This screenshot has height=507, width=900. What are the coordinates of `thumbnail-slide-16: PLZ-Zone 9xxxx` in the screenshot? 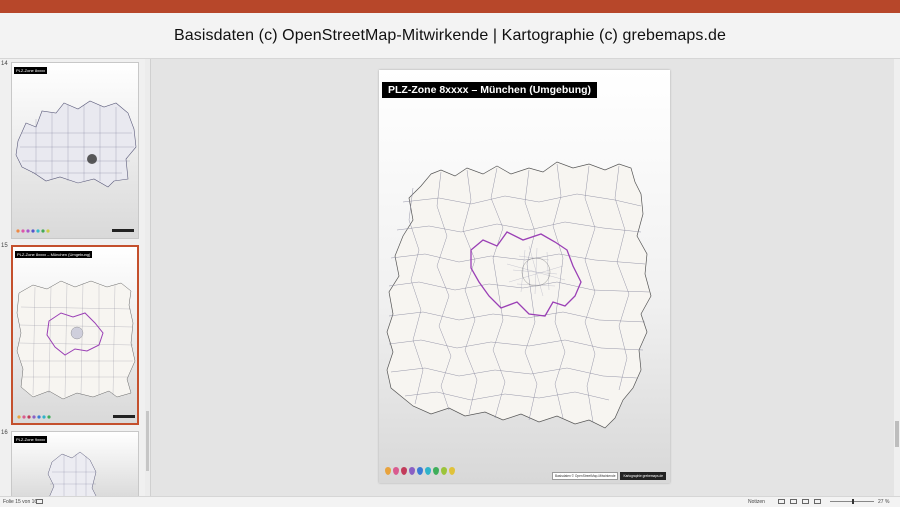 It's located at (75, 463).